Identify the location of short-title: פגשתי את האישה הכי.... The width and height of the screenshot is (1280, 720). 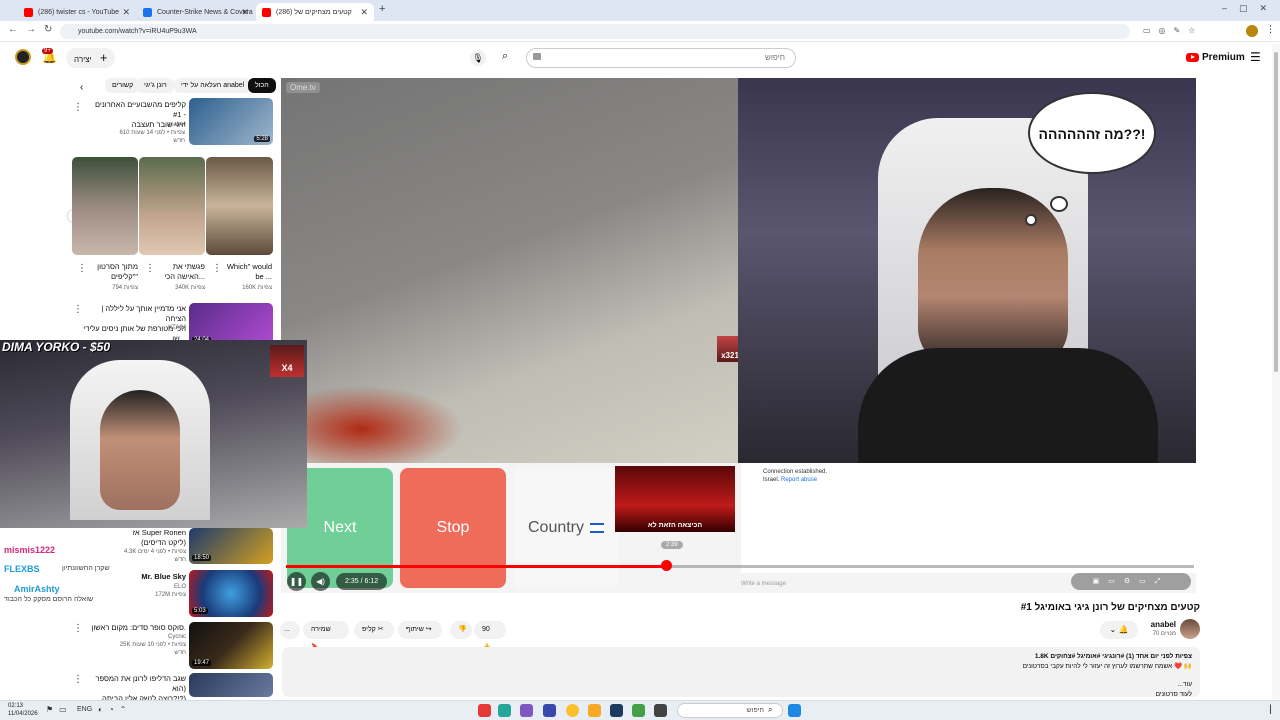
(180, 272).